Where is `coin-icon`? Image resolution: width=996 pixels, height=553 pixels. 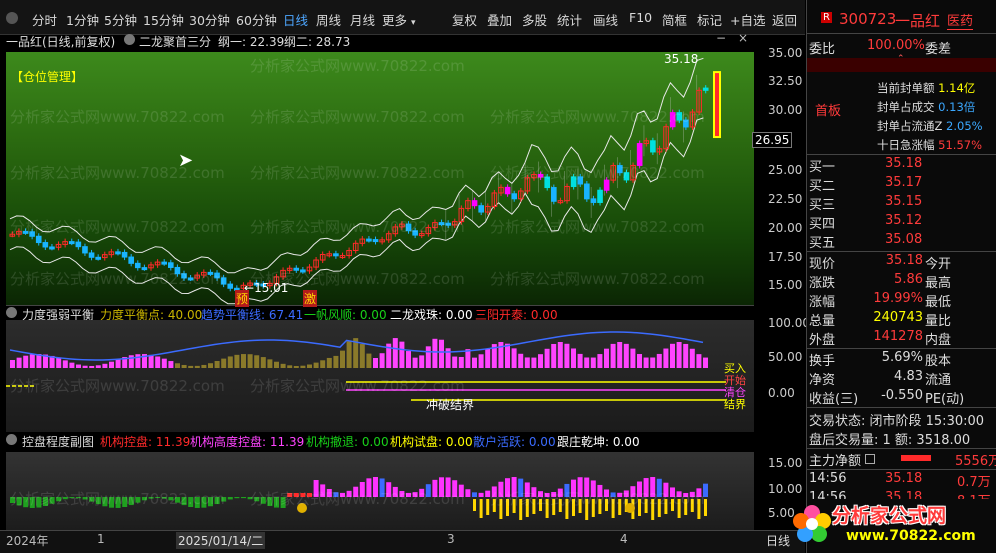 coin-icon is located at coordinates (302, 508).